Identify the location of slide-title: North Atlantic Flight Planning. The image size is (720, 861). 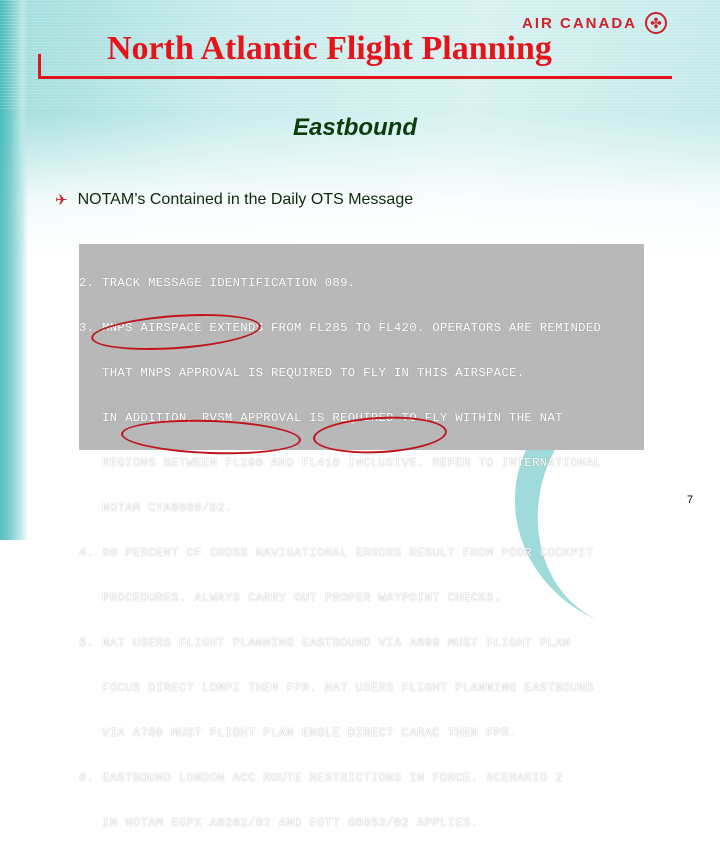
(329, 48).